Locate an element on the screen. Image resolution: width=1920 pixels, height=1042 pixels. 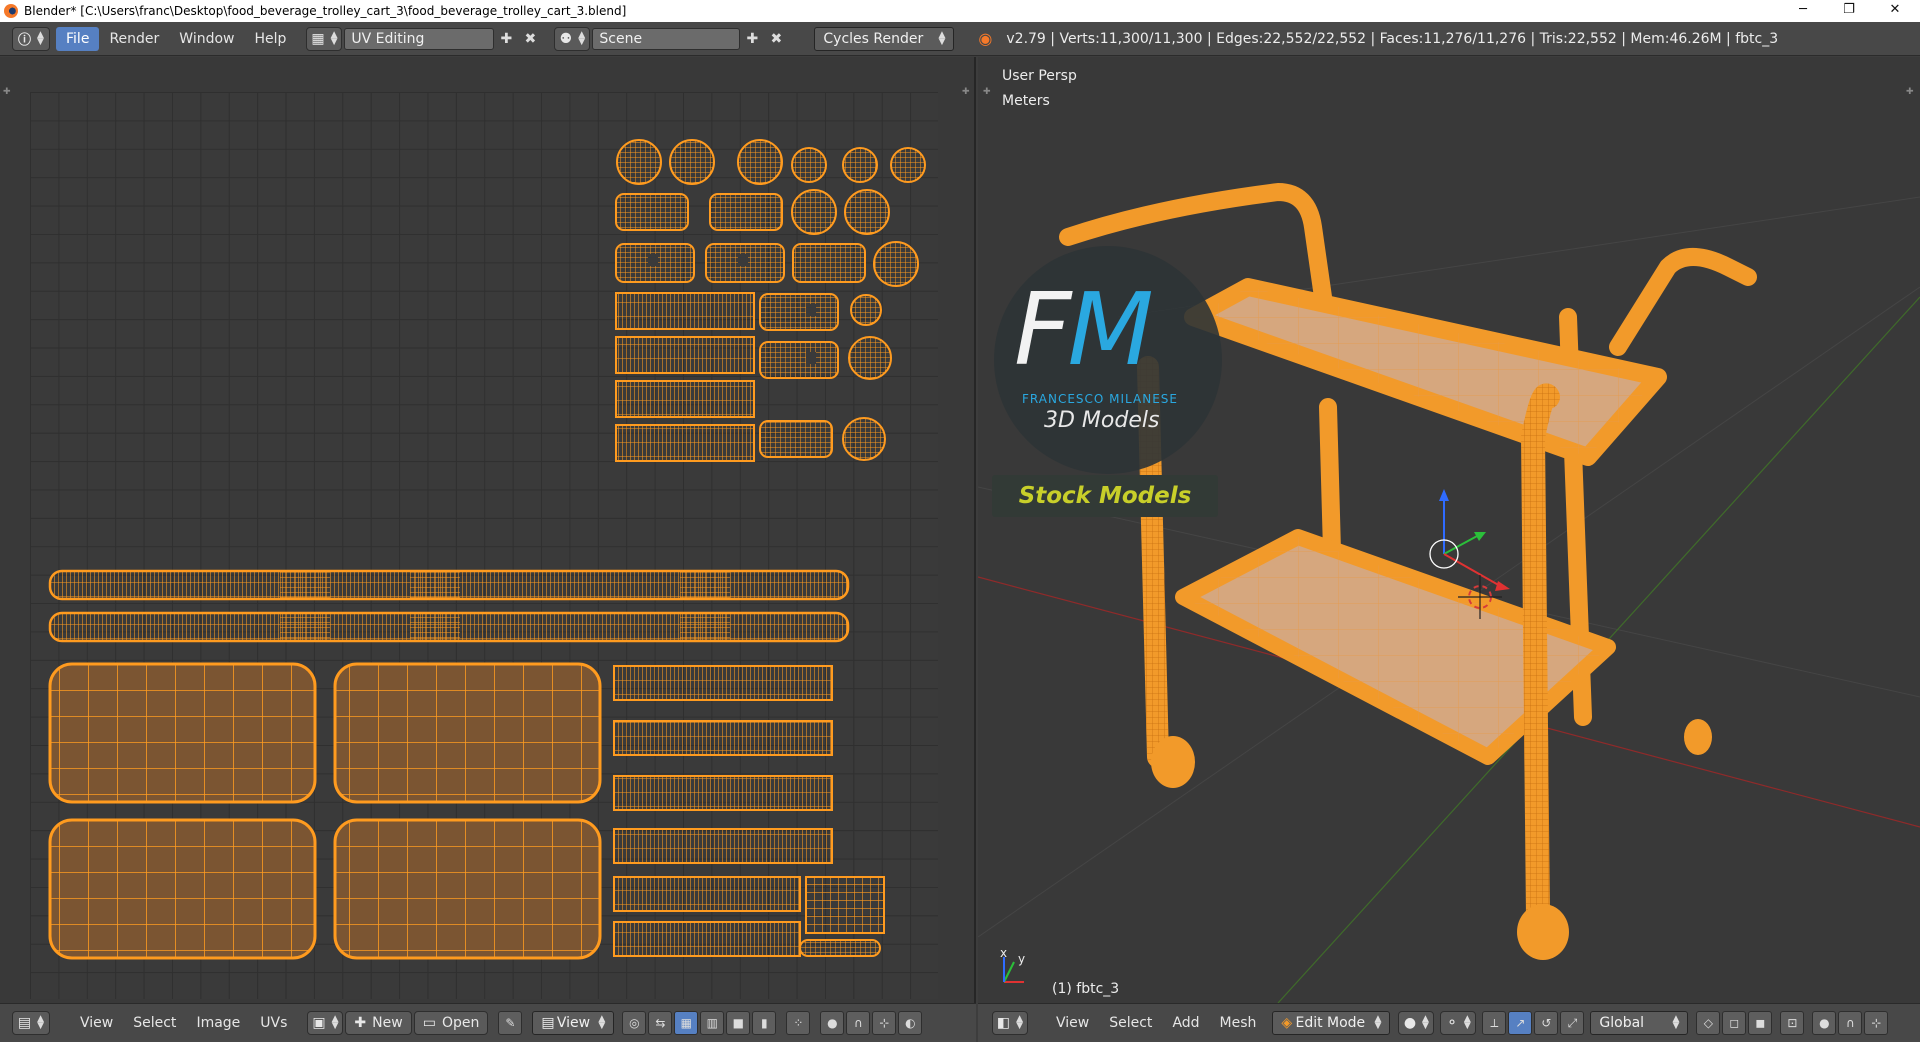
vp-menu-mesh: Mesh is located at coordinates (1238, 1023).